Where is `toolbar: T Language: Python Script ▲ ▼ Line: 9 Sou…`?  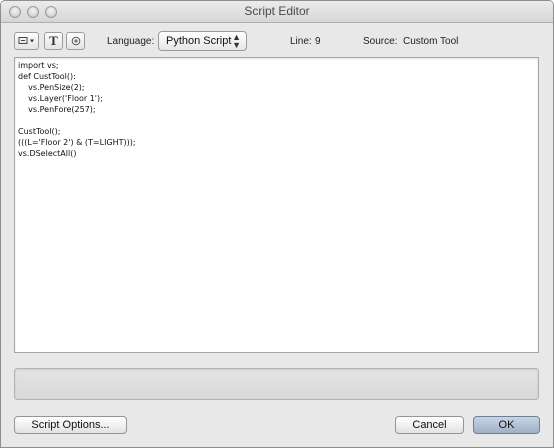
toolbar: T Language: Python Script ▲ ▼ Line: 9 Sou… is located at coordinates (277, 39).